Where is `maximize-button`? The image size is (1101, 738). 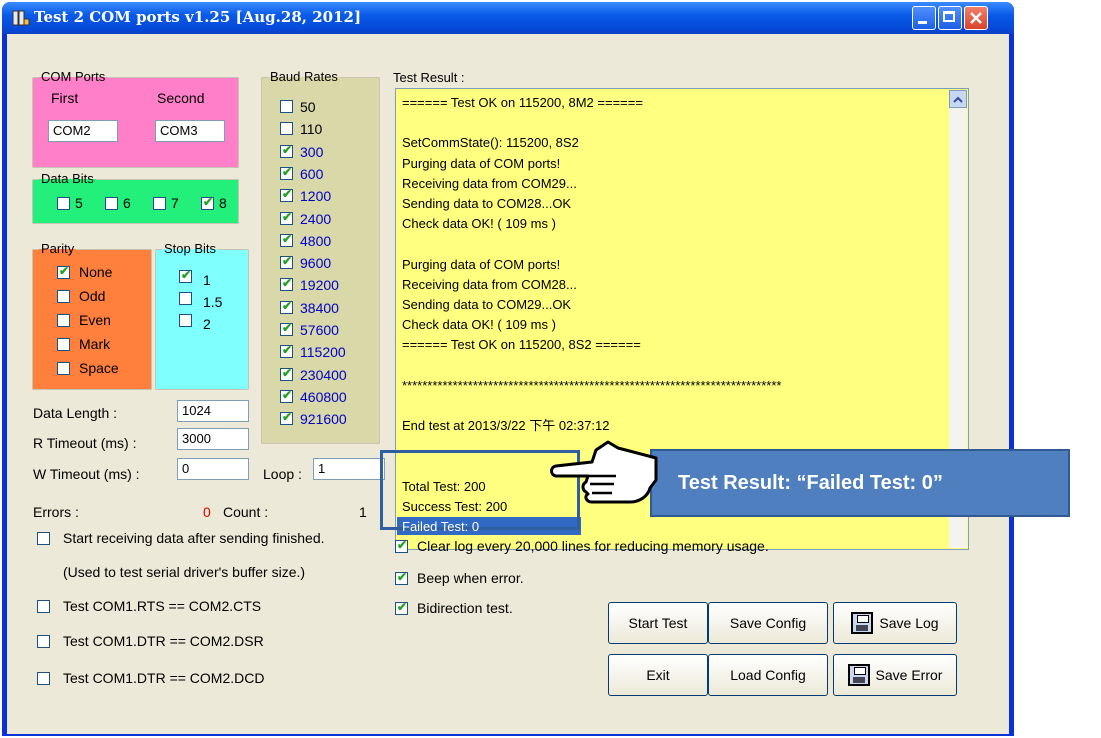
maximize-button is located at coordinates (950, 18).